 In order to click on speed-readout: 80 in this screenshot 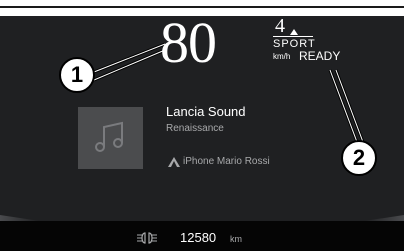, I will do `click(188, 42)`.